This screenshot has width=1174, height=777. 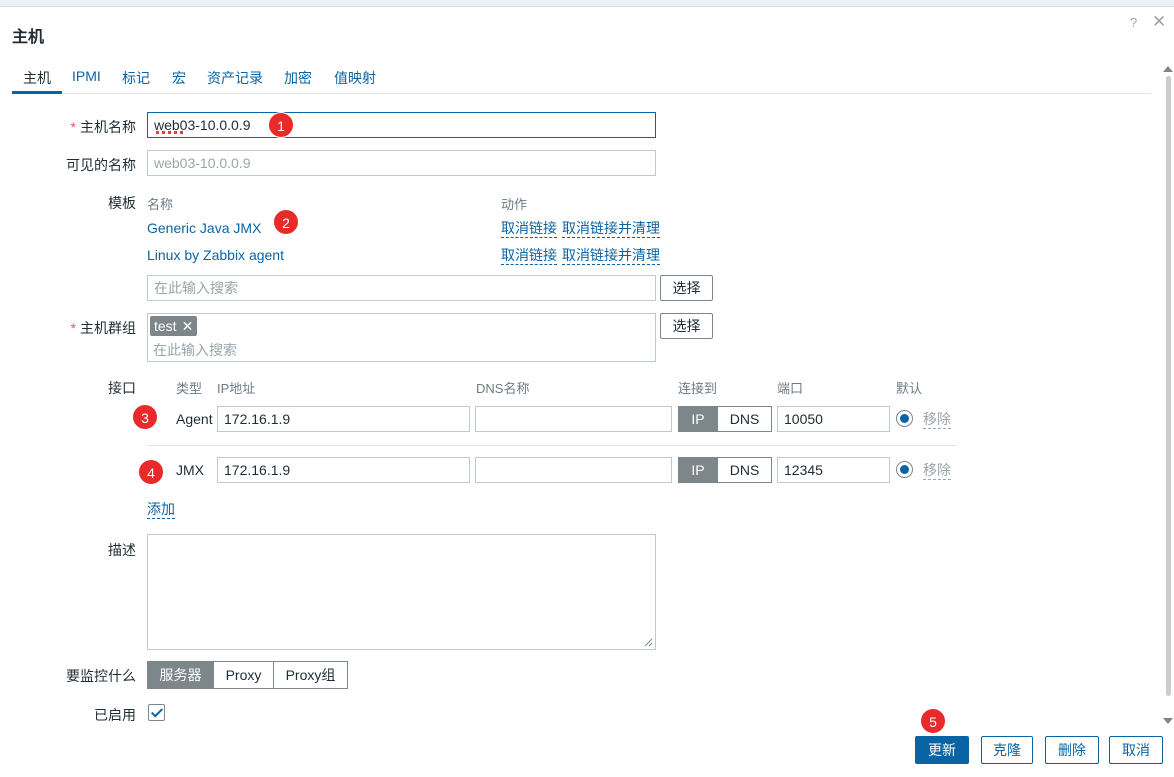 What do you see at coordinates (156, 712) in the screenshot?
I see `enabled-checkbox` at bounding box center [156, 712].